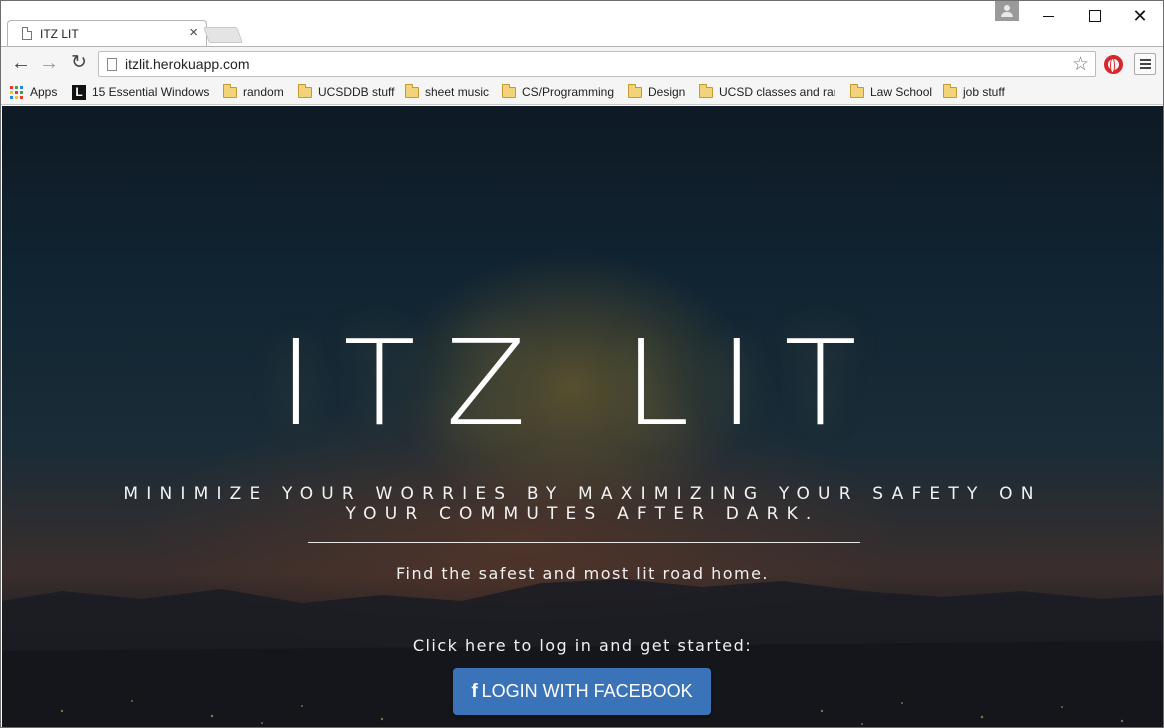 The height and width of the screenshot is (728, 1164). Describe the element at coordinates (1140, 16) in the screenshot. I see `close-window-button: ✕` at that location.